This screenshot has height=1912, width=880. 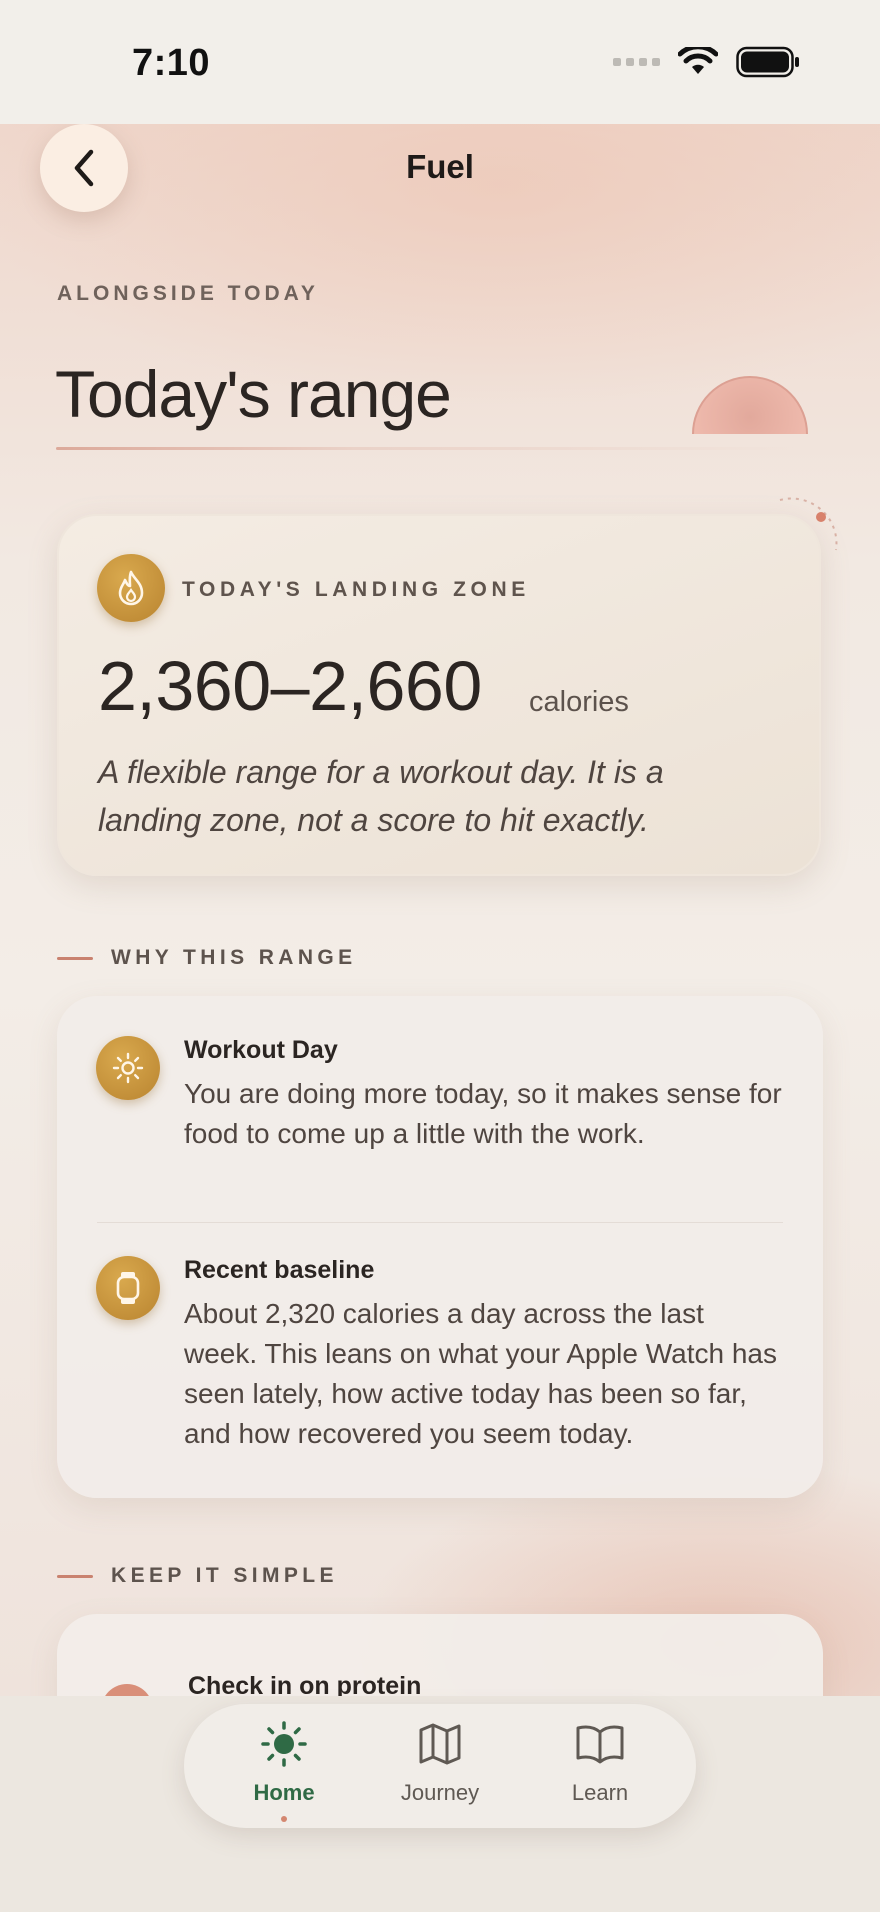 I want to click on tab-bar: Home Journey Learn, so click(x=440, y=1766).